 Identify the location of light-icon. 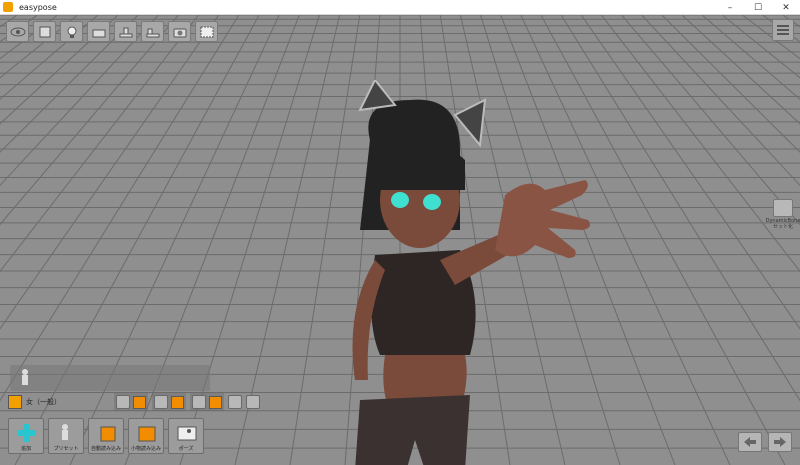
(71, 31).